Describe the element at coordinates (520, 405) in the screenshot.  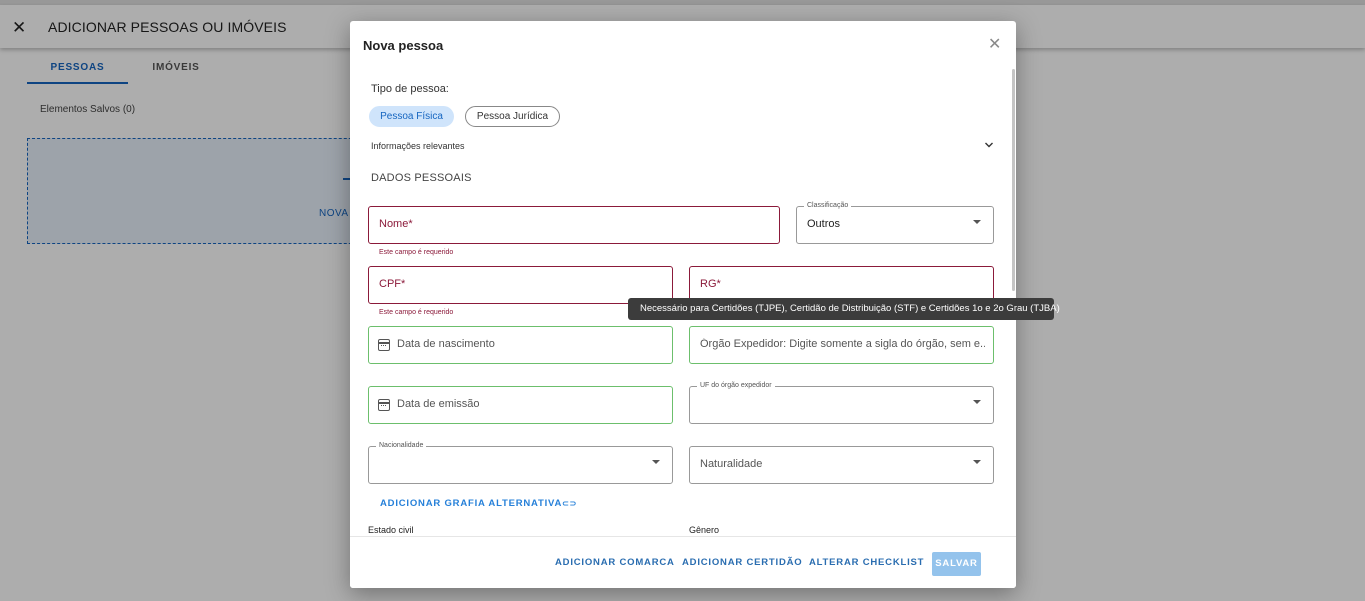
I see `issue-date-field: Data de emissão` at that location.